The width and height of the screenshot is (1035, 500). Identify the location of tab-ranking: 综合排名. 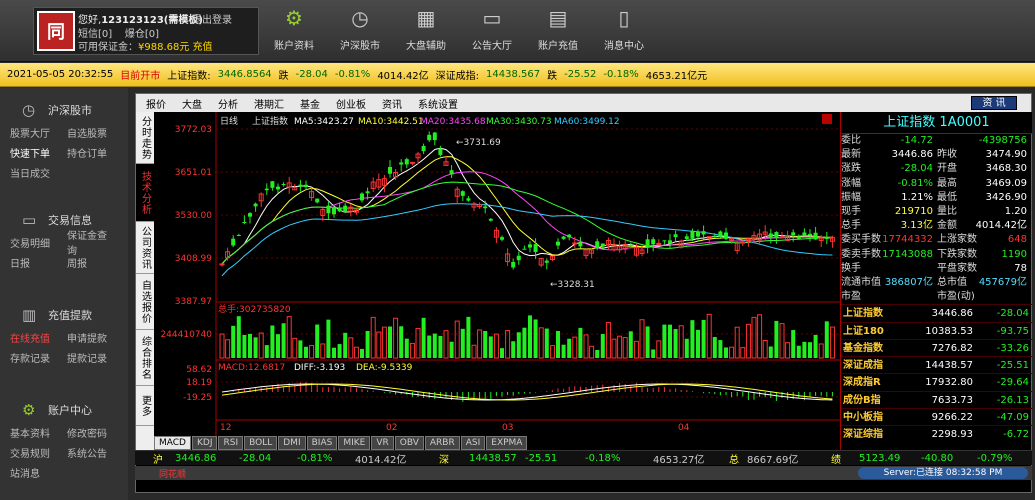
(145, 358).